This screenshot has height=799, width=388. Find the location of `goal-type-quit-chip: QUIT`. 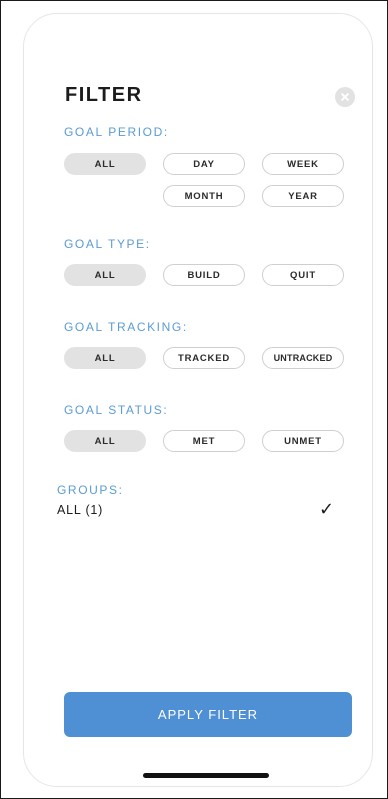

goal-type-quit-chip: QUIT is located at coordinates (303, 275).